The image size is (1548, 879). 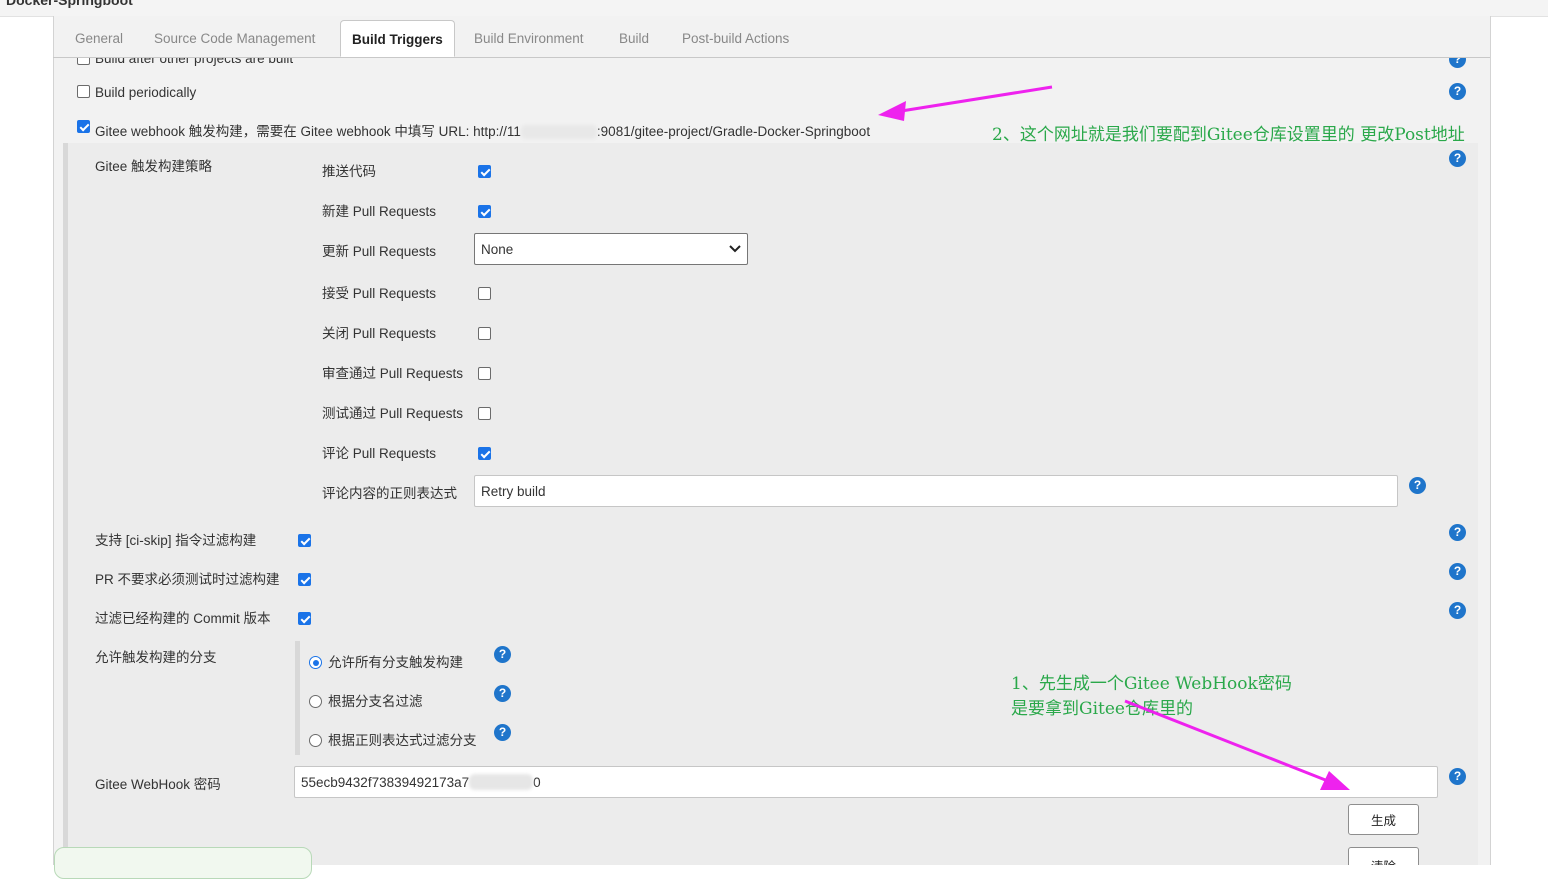 I want to click on annotation-secret-note-line2: 是要拿到Gitee仓库里的, so click(x=1102, y=709).